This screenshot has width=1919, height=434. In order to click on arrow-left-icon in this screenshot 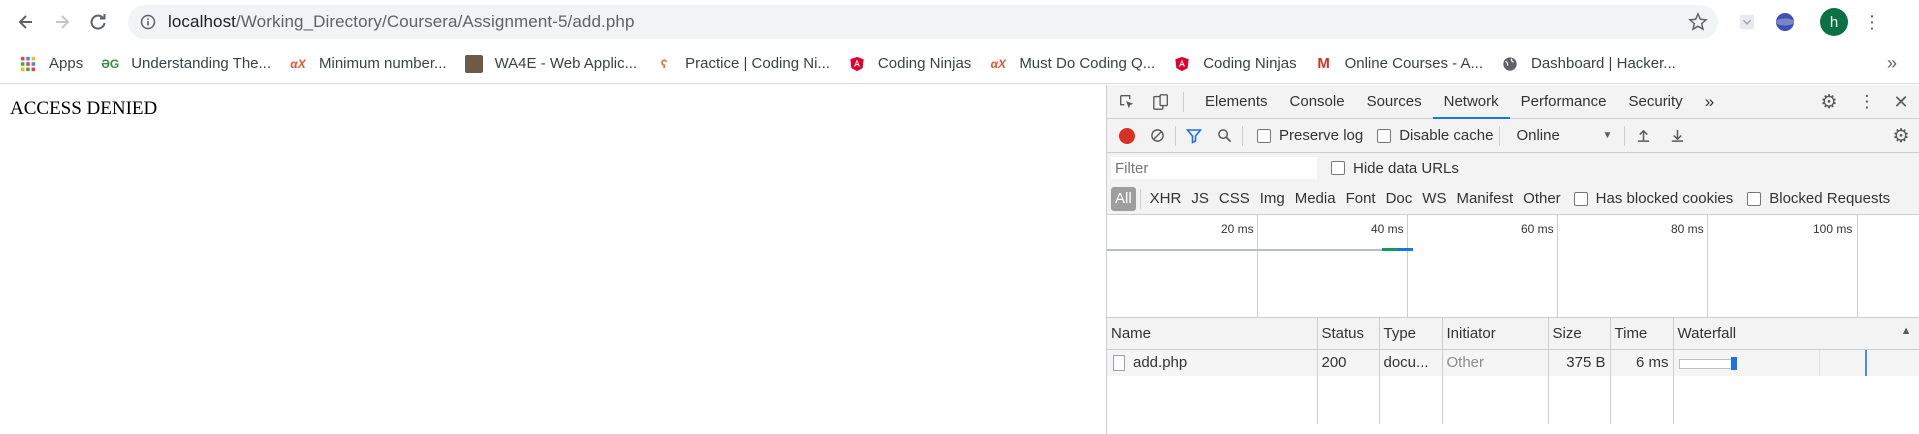, I will do `click(25, 22)`.